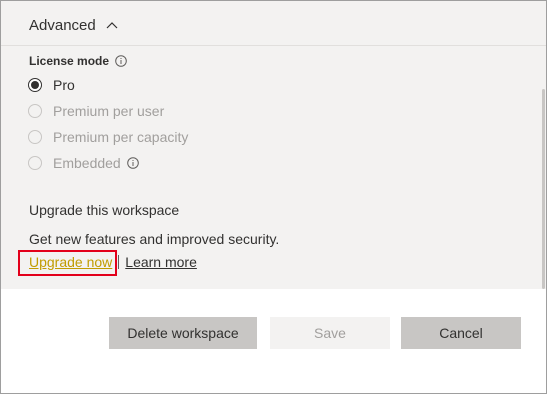 This screenshot has width=547, height=394. Describe the element at coordinates (51, 85) in the screenshot. I see `radio-pro: Pro` at that location.